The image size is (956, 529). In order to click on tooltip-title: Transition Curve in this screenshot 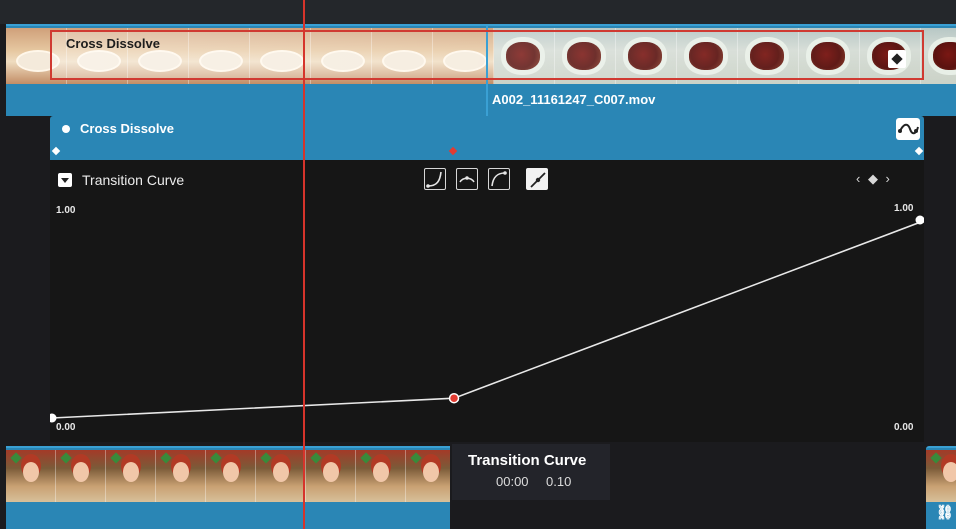, I will do `click(527, 460)`.